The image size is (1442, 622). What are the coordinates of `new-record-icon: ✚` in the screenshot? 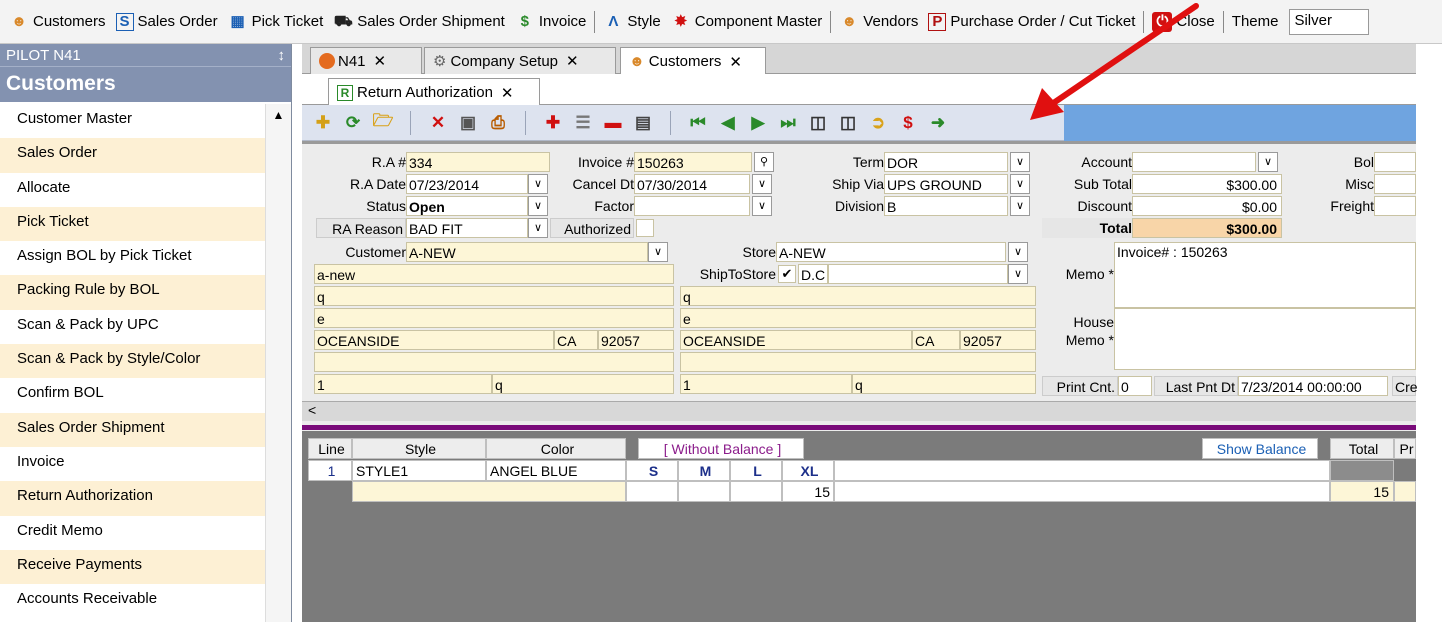 It's located at (323, 123).